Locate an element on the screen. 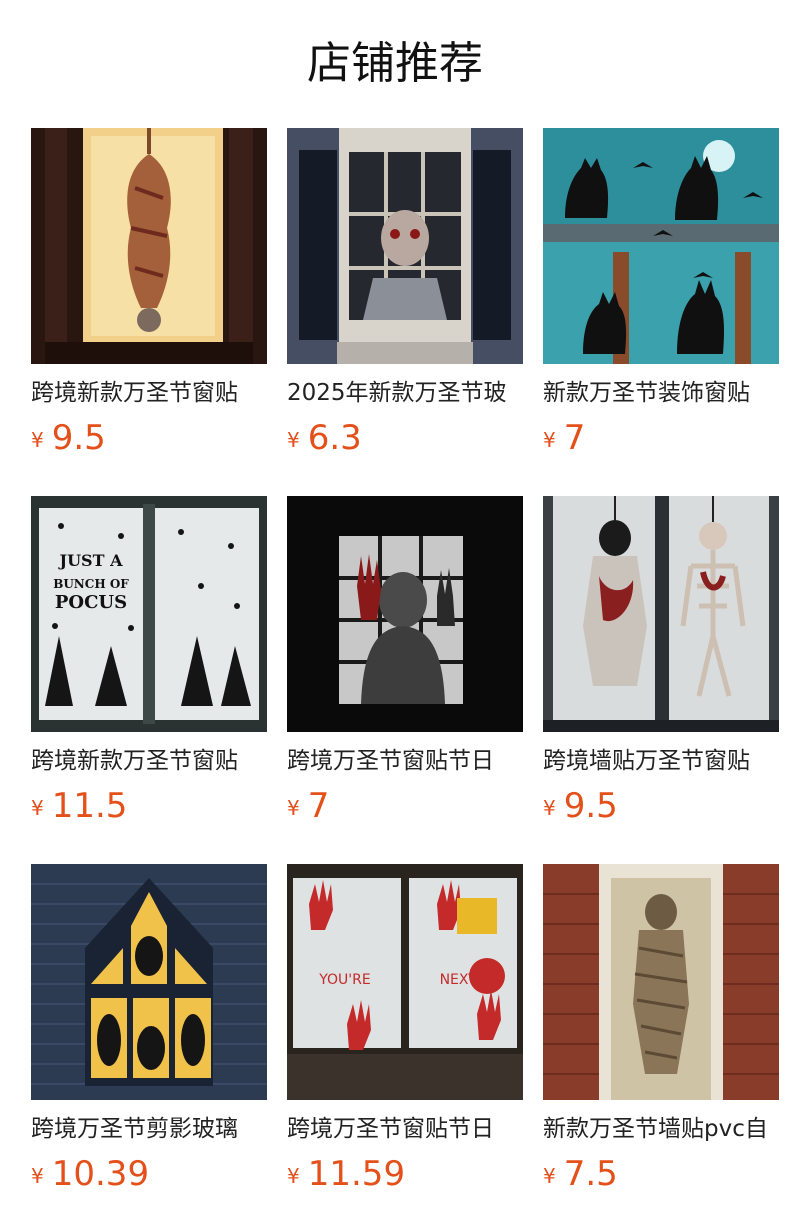 Image resolution: width=790 pixels, height=1232 pixels. price-value: 11.5 is located at coordinates (89, 806).